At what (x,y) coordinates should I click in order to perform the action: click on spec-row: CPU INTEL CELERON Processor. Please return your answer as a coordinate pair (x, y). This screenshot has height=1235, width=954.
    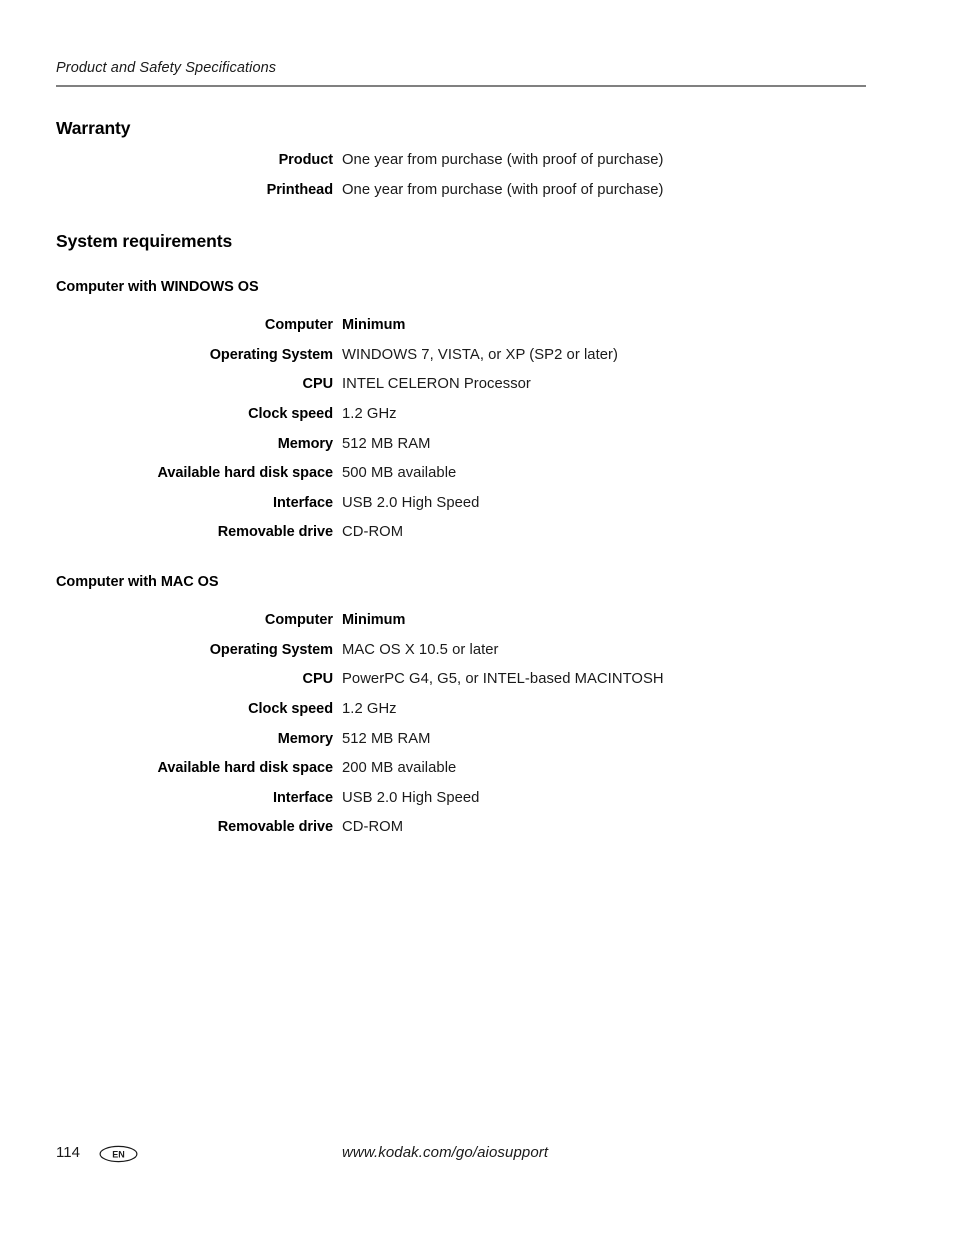
    Looking at the image, I should click on (477, 389).